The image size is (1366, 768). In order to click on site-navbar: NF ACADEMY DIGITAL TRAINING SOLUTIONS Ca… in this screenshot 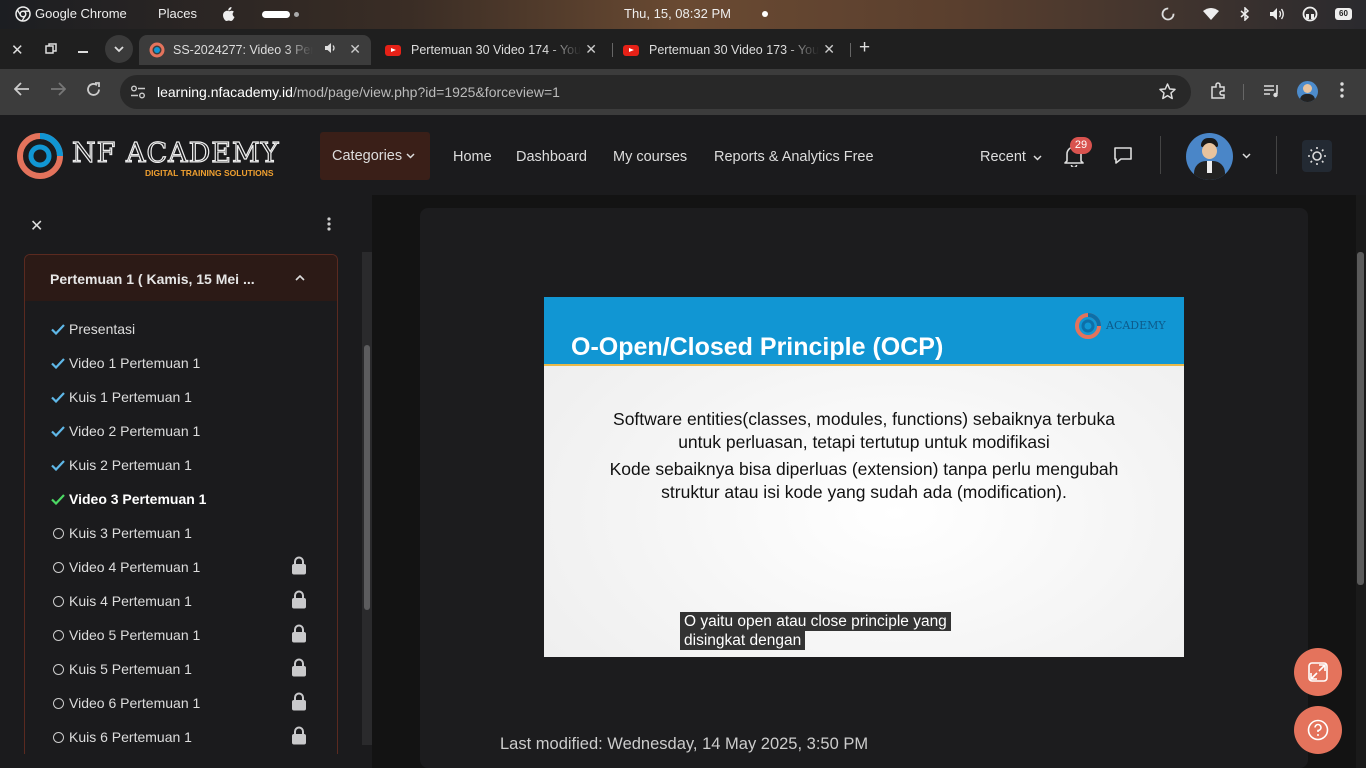, I will do `click(683, 155)`.